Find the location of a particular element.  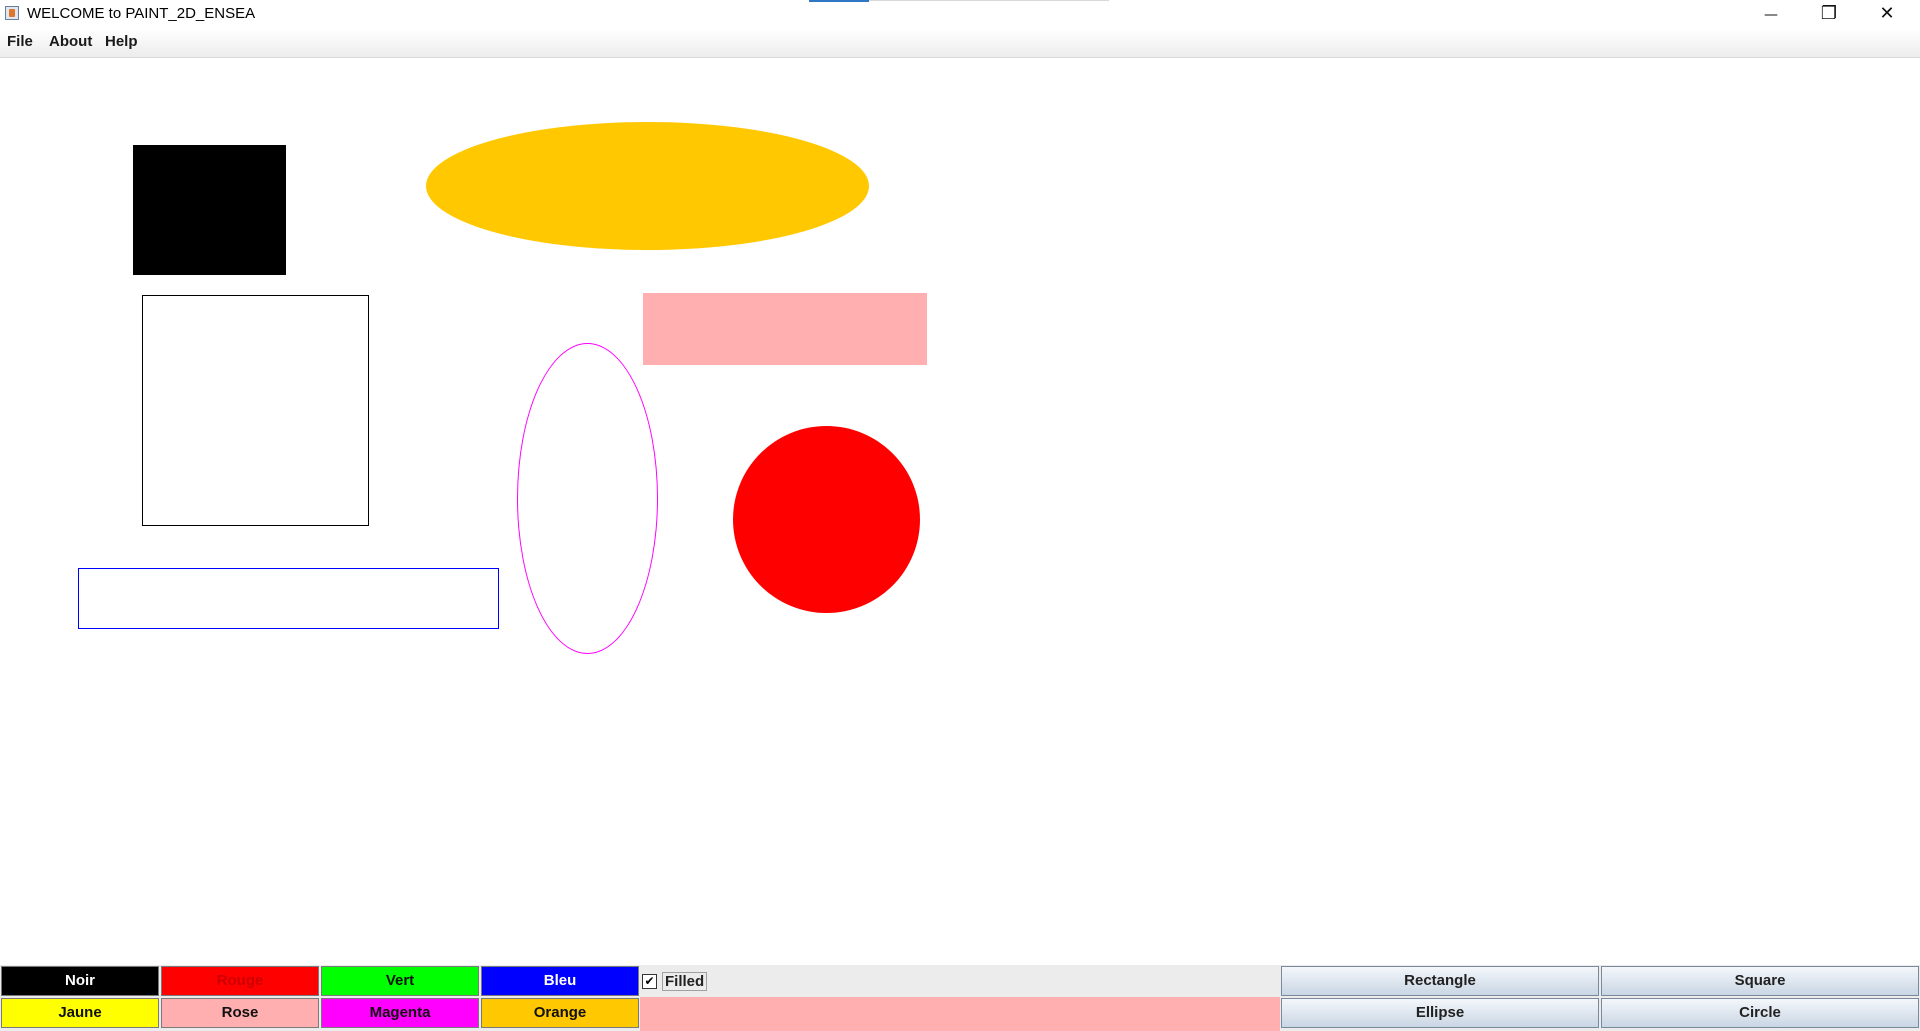

restore-icon: ❐ is located at coordinates (1829, 13).